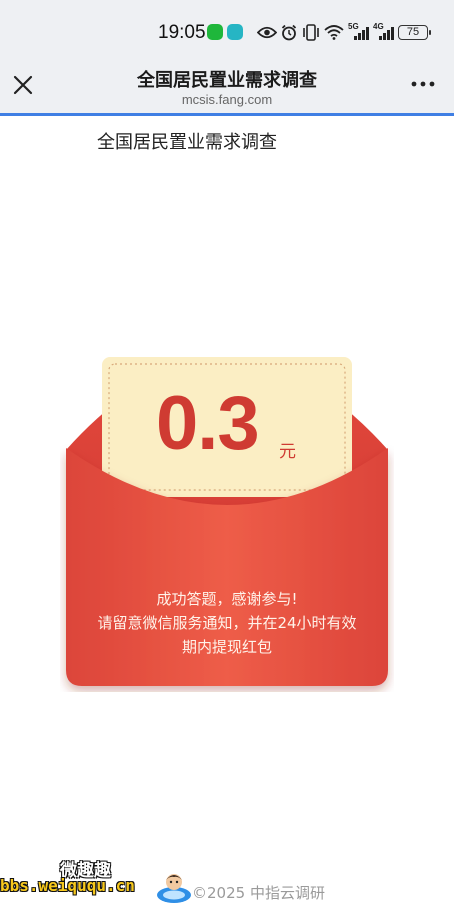 The height and width of the screenshot is (920, 454). Describe the element at coordinates (182, 32) in the screenshot. I see `status-time: 19:05` at that location.